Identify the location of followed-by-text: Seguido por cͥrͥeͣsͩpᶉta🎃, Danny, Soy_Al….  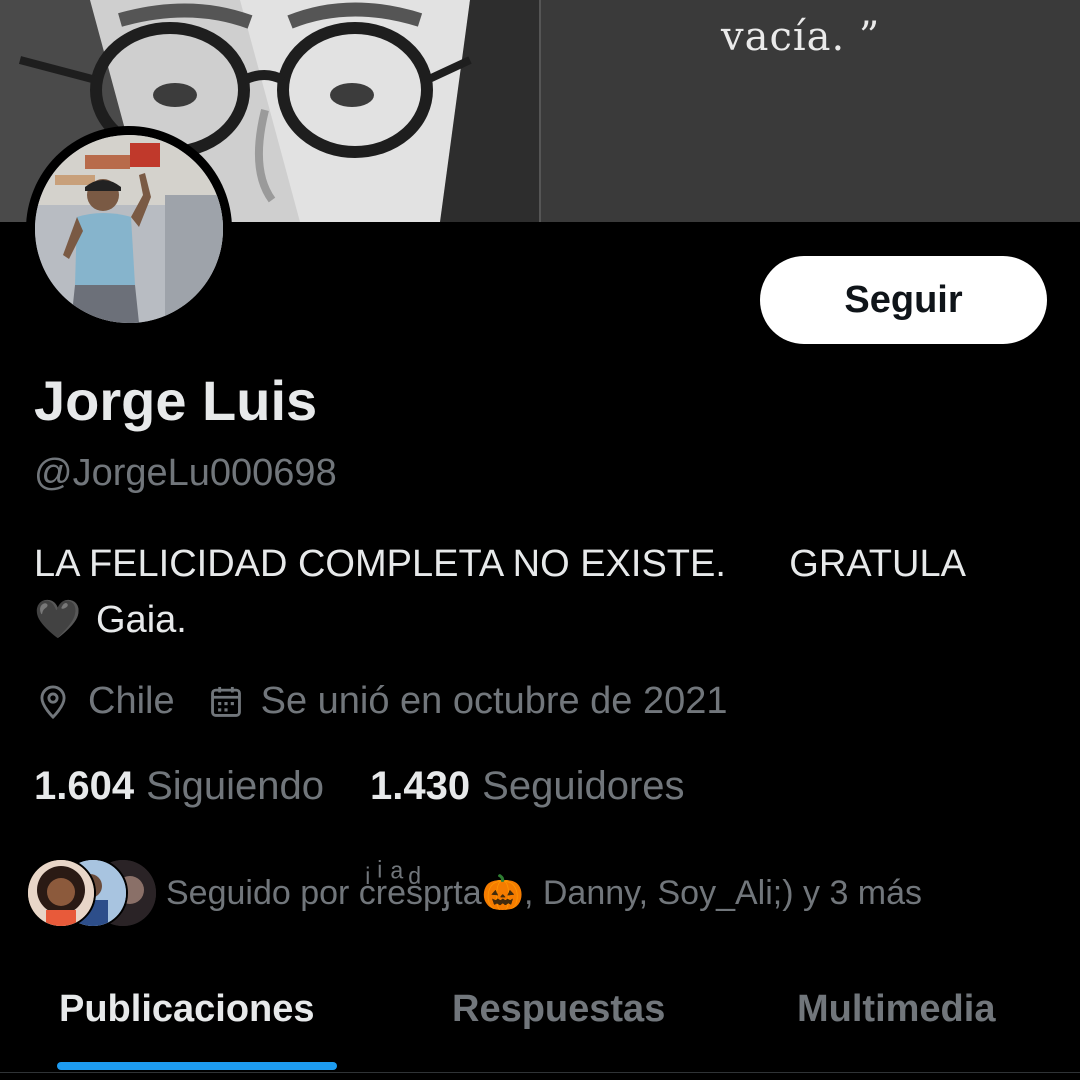
(544, 893).